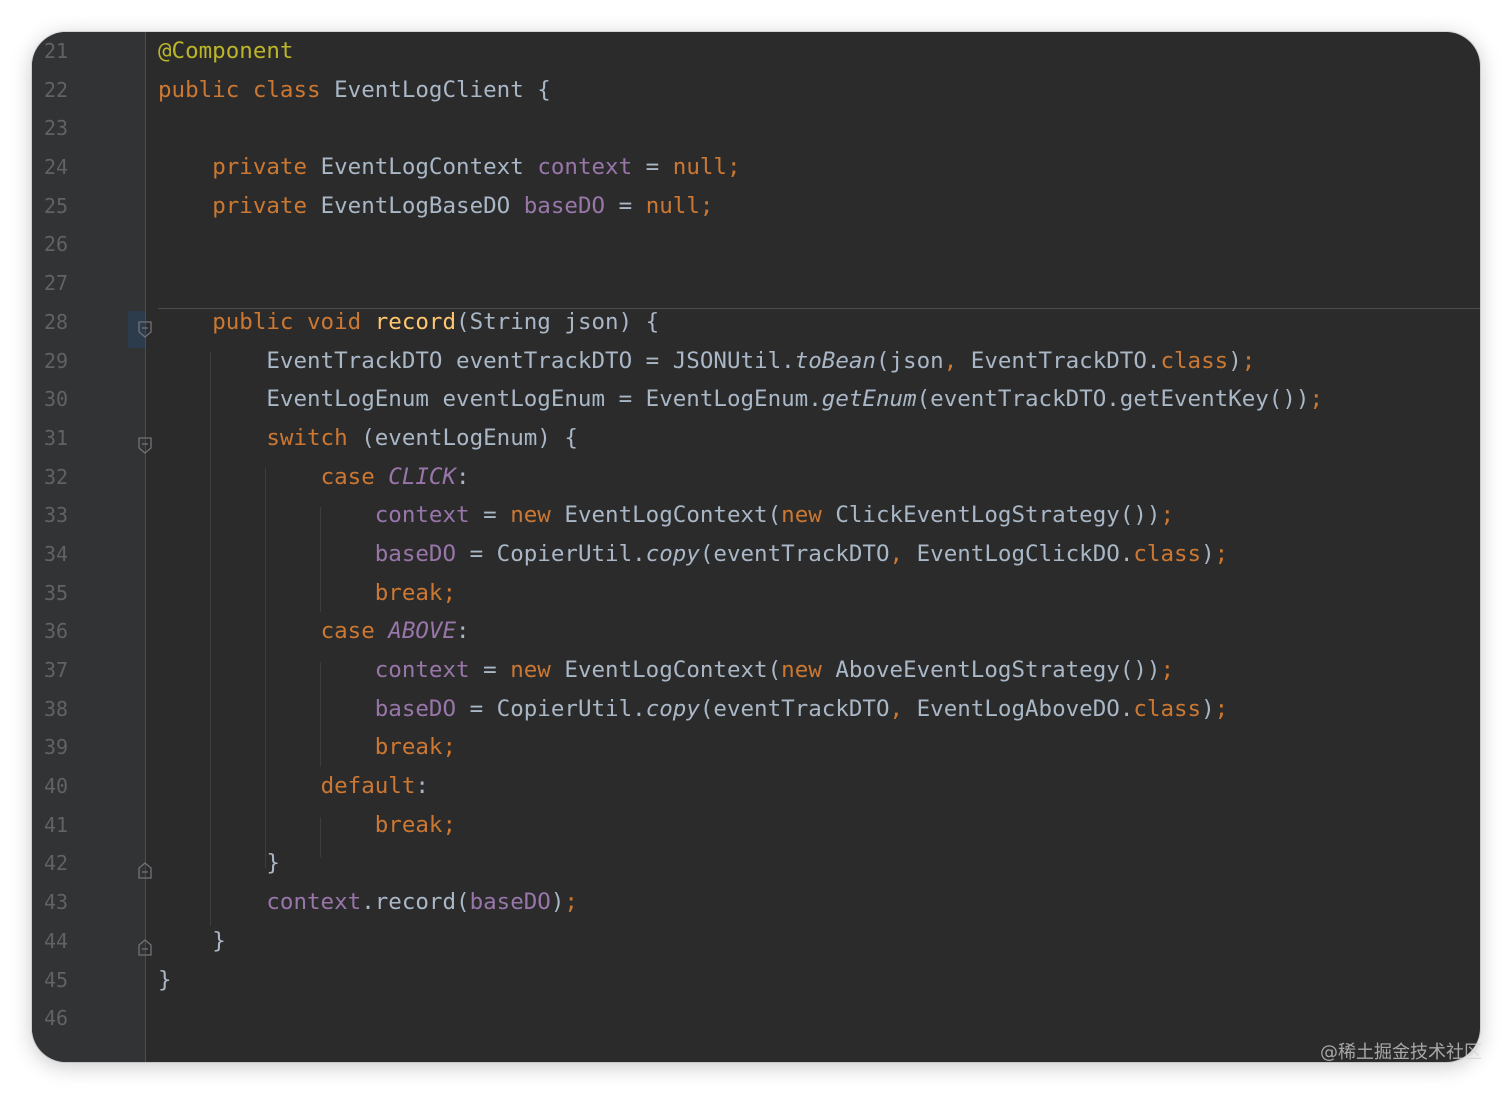 This screenshot has width=1512, height=1094. What do you see at coordinates (1113, 399) in the screenshot?
I see `code-token: (eventTrackDTO.getEventKey())` at bounding box center [1113, 399].